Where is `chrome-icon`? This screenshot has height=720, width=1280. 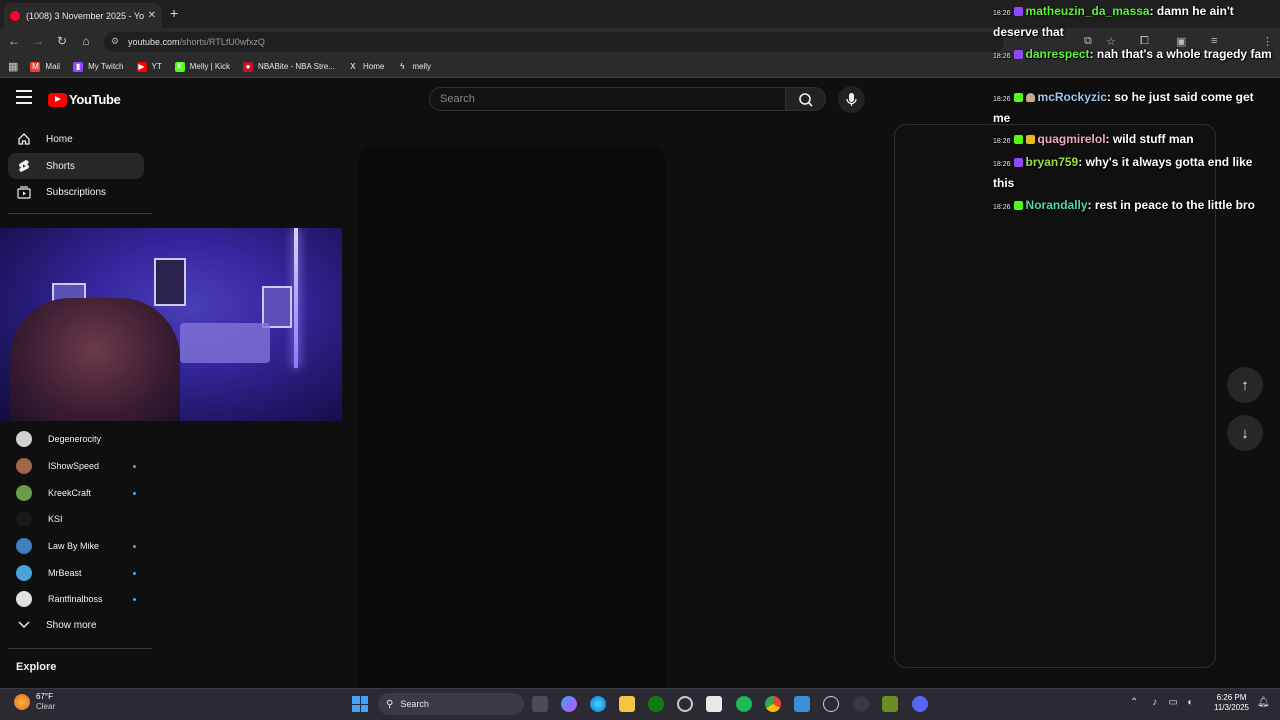
chrome-icon is located at coordinates (773, 704).